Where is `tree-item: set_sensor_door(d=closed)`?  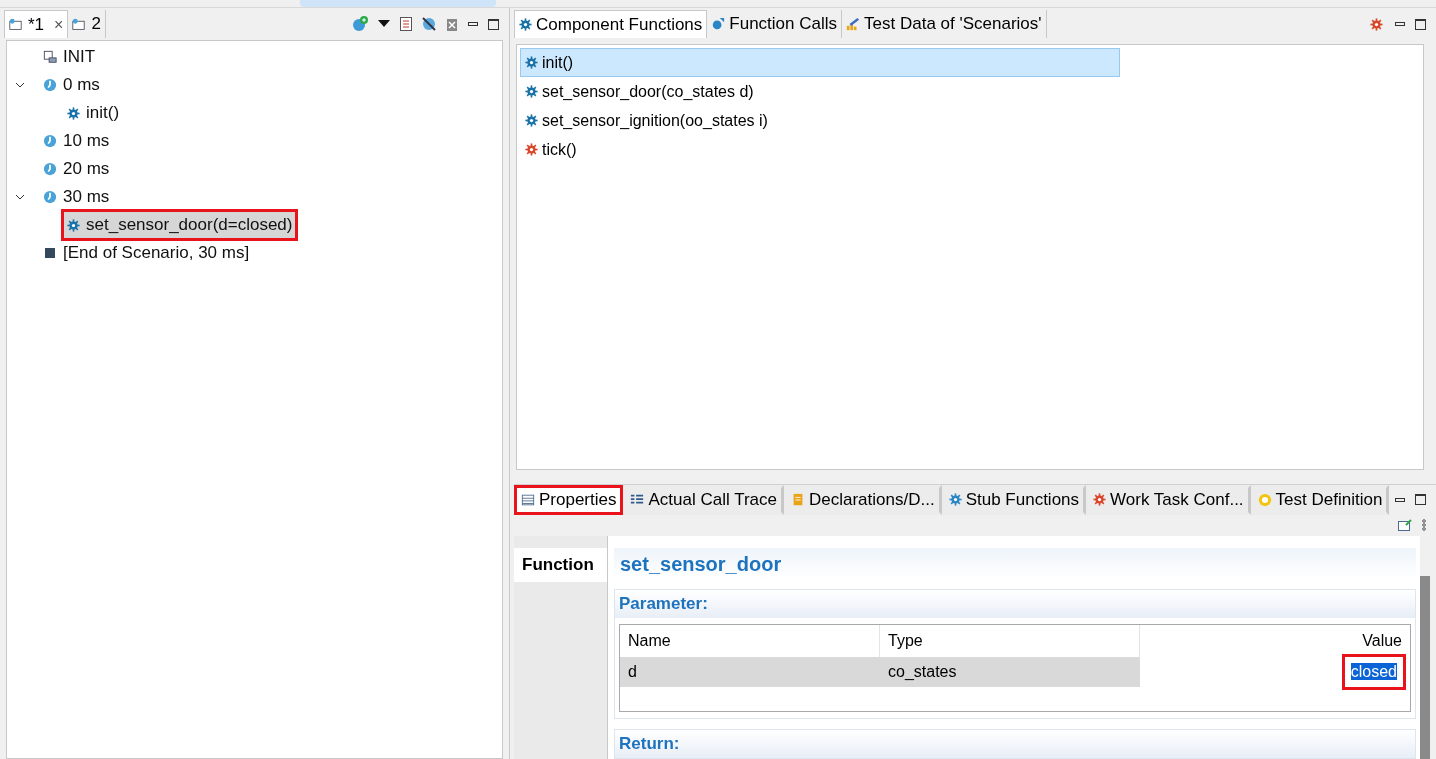
tree-item: set_sensor_door(d=closed) is located at coordinates (180, 225).